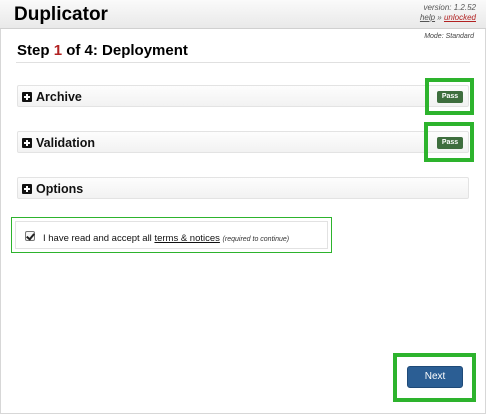 The image size is (486, 414). What do you see at coordinates (59, 97) in the screenshot?
I see `archive-section-label: Archive` at bounding box center [59, 97].